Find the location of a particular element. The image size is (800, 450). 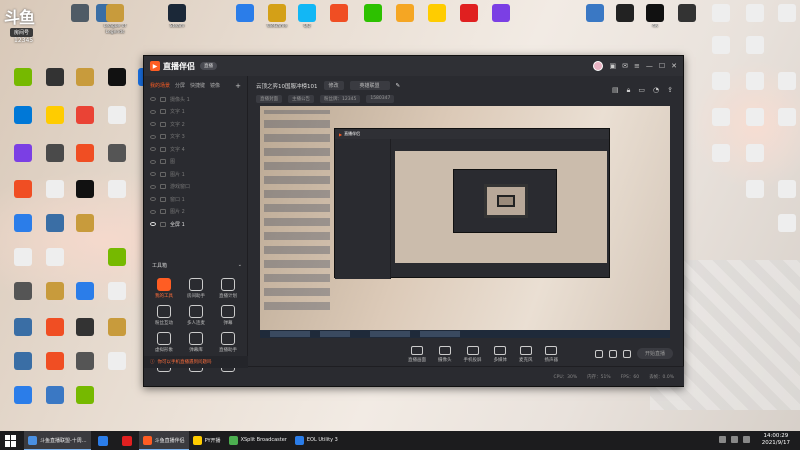

desktop-icon: 4K is located at coordinates (655, 17).